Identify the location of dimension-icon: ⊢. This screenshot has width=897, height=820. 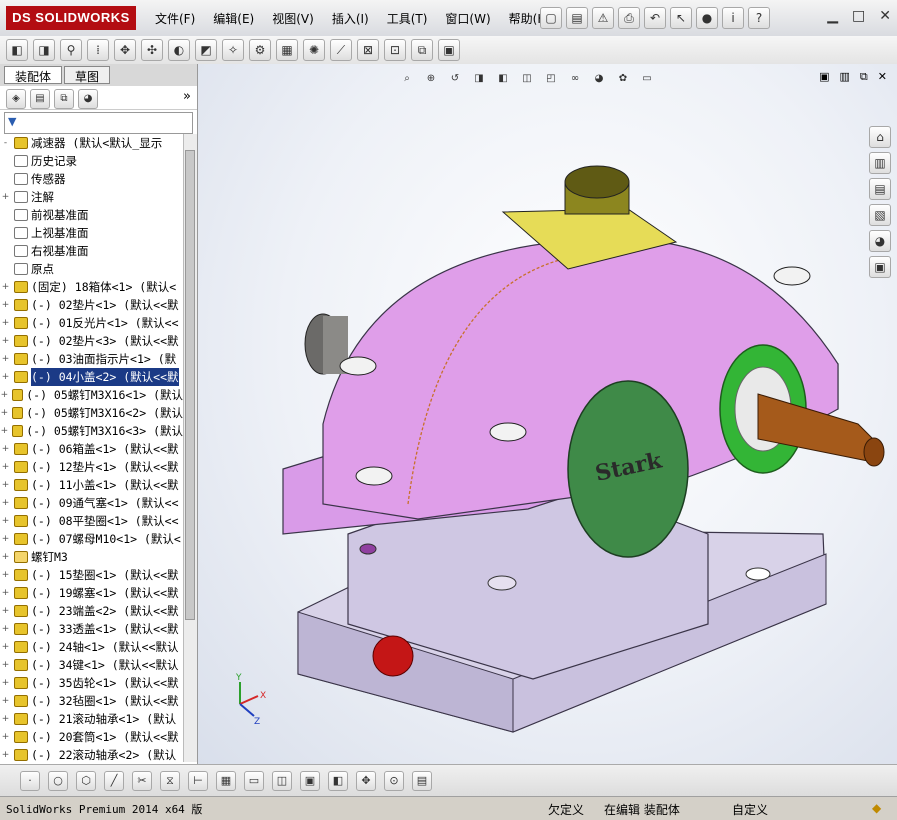
(198, 781).